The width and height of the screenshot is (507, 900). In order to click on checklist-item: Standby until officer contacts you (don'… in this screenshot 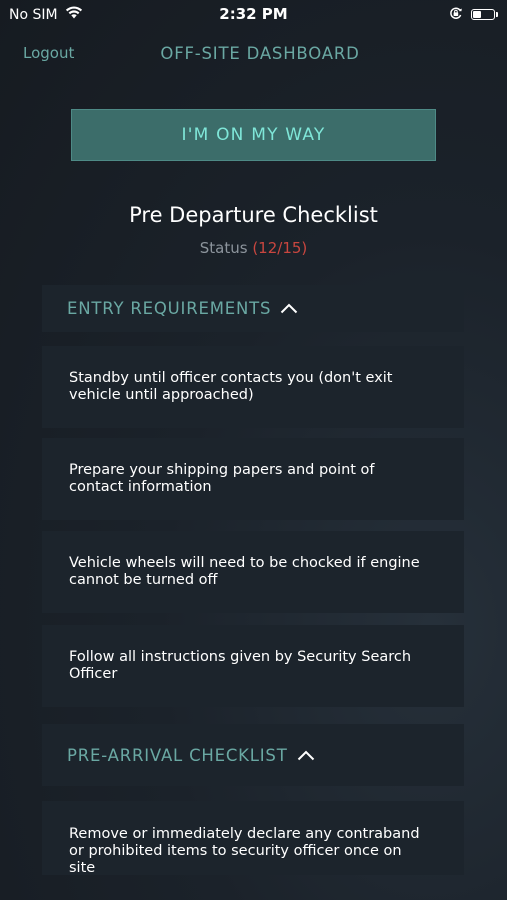, I will do `click(253, 387)`.